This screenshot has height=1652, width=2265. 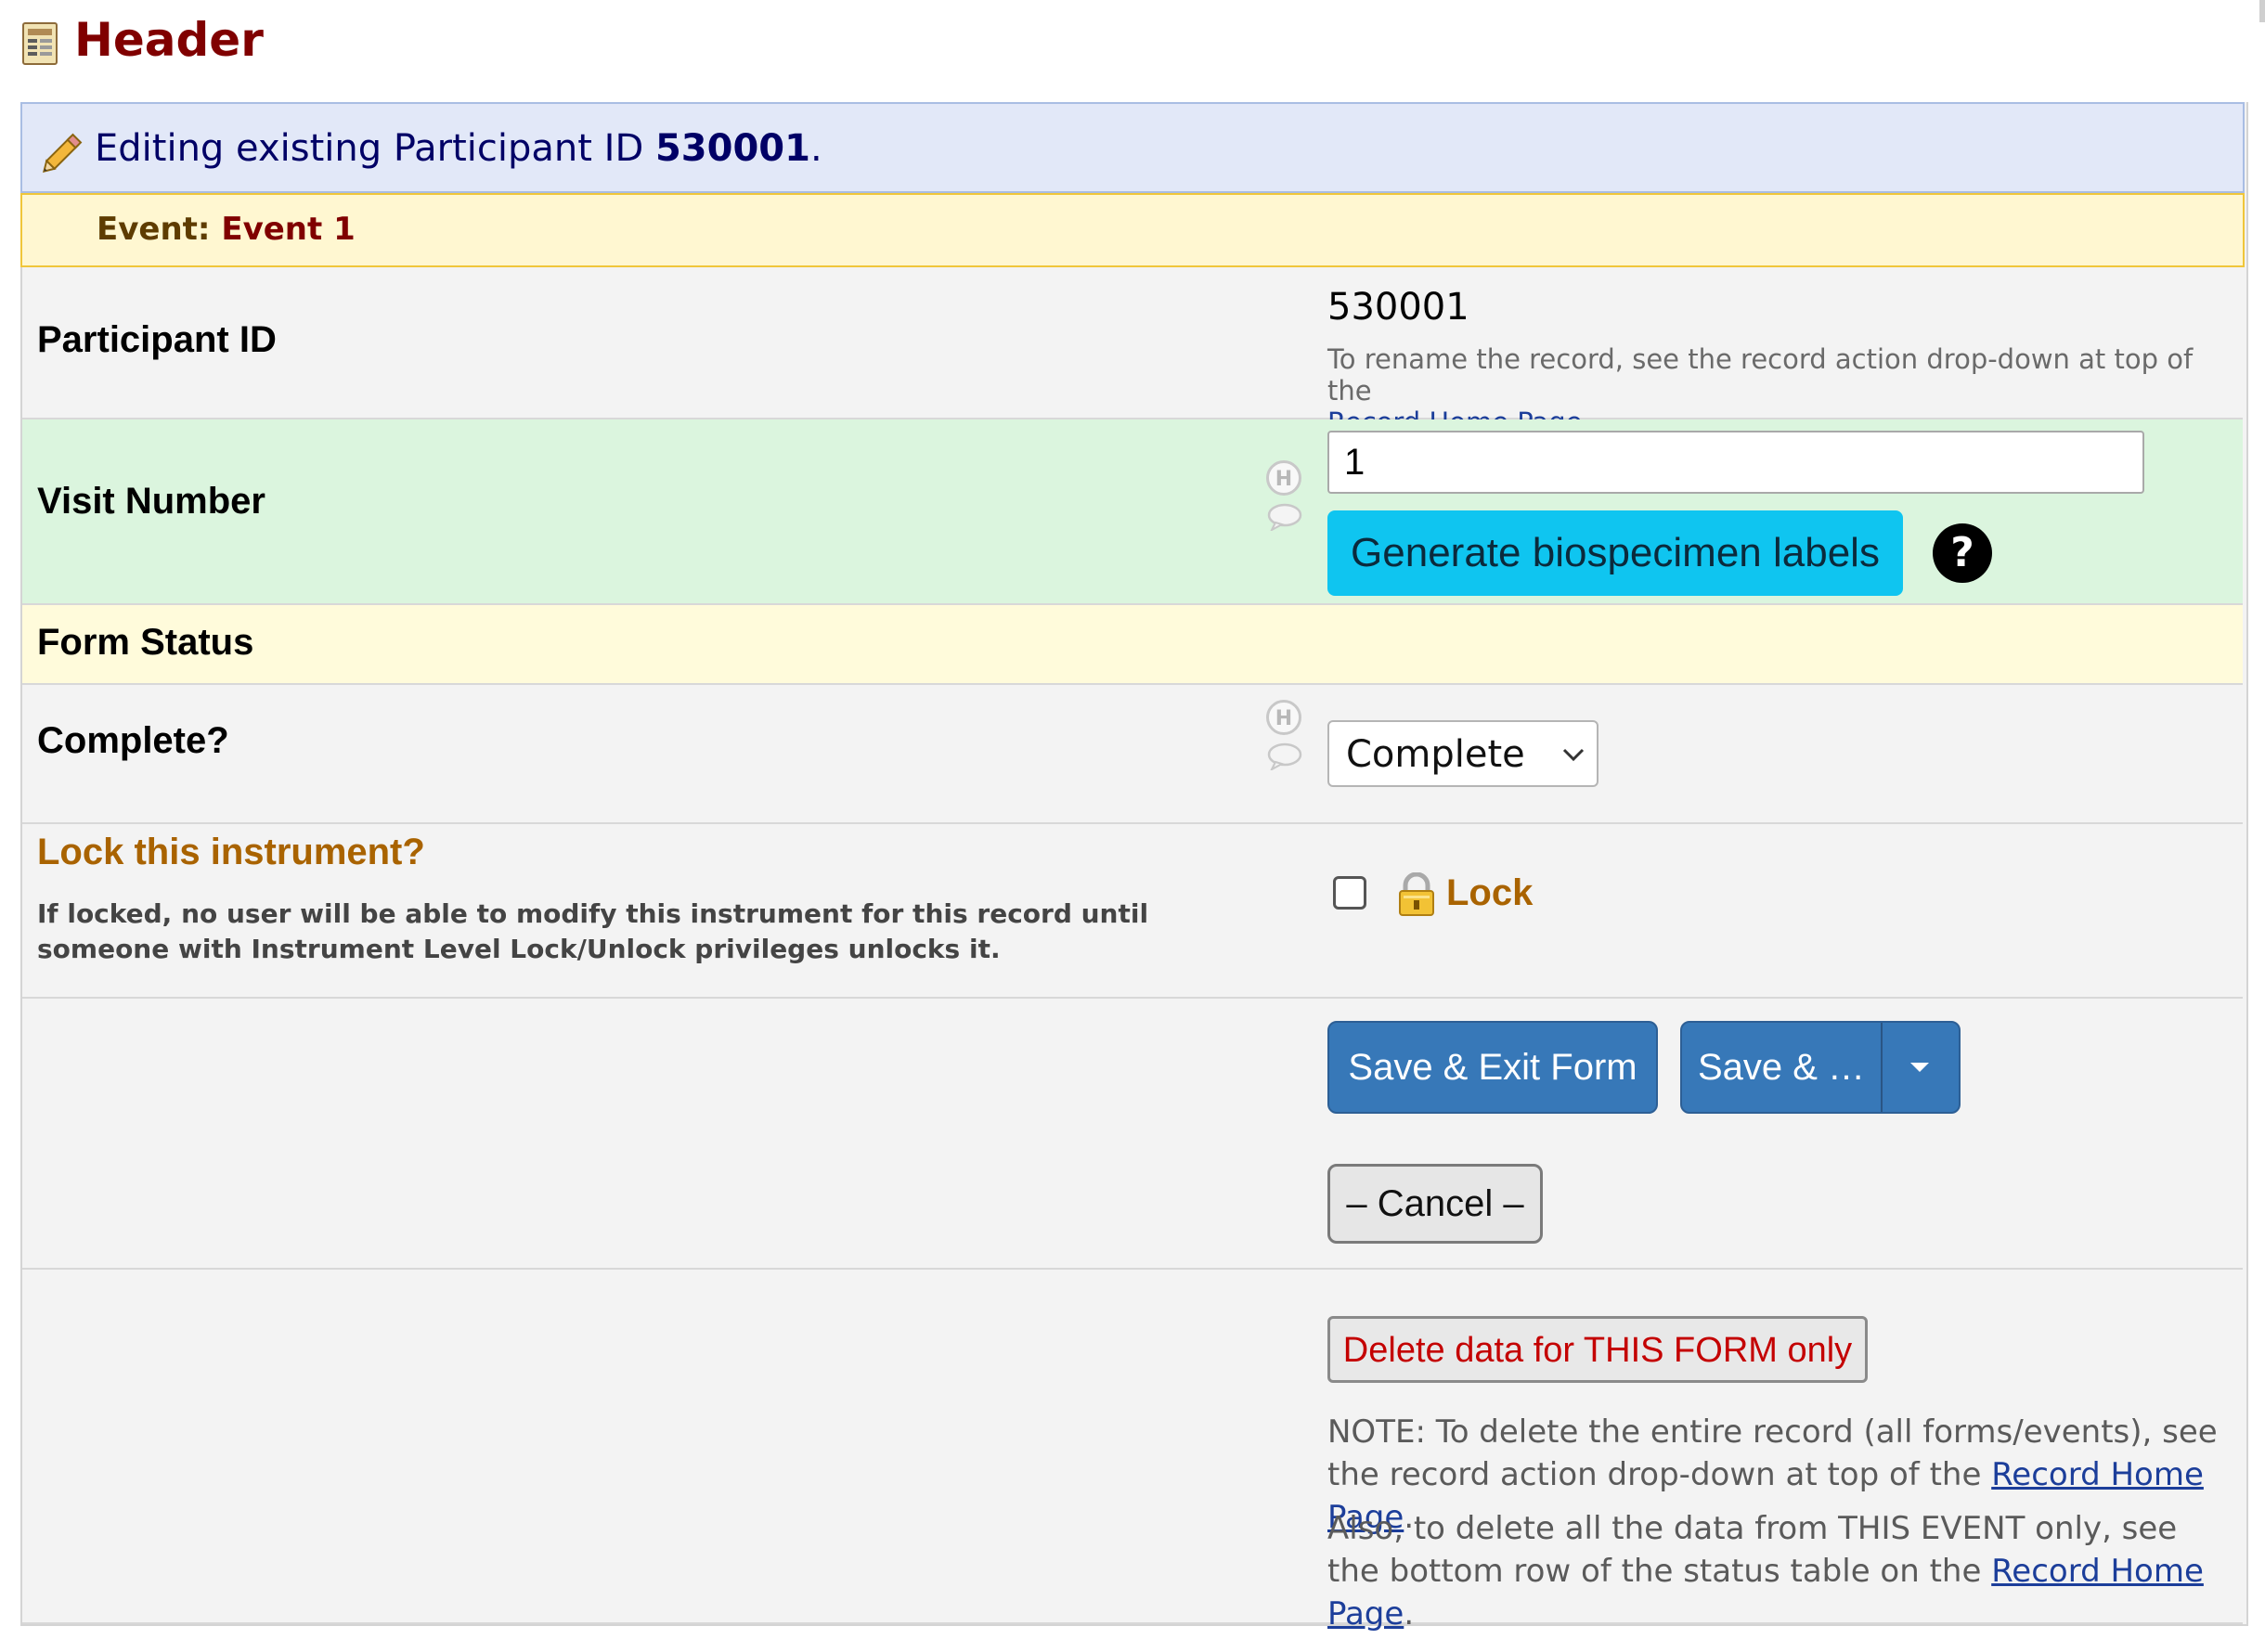 What do you see at coordinates (1615, 553) in the screenshot?
I see `generate-biospecimen-labels-button: Generate biospecimen labels` at bounding box center [1615, 553].